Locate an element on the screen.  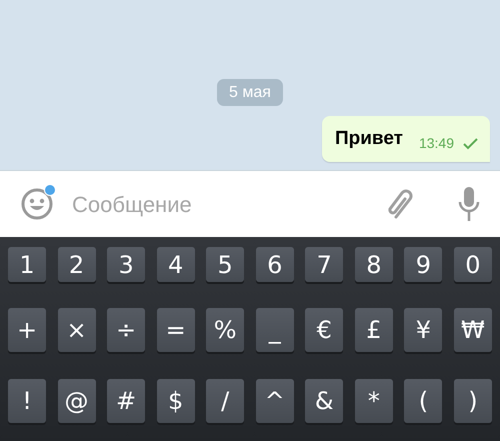
keyboard-key: ÷ is located at coordinates (126, 330).